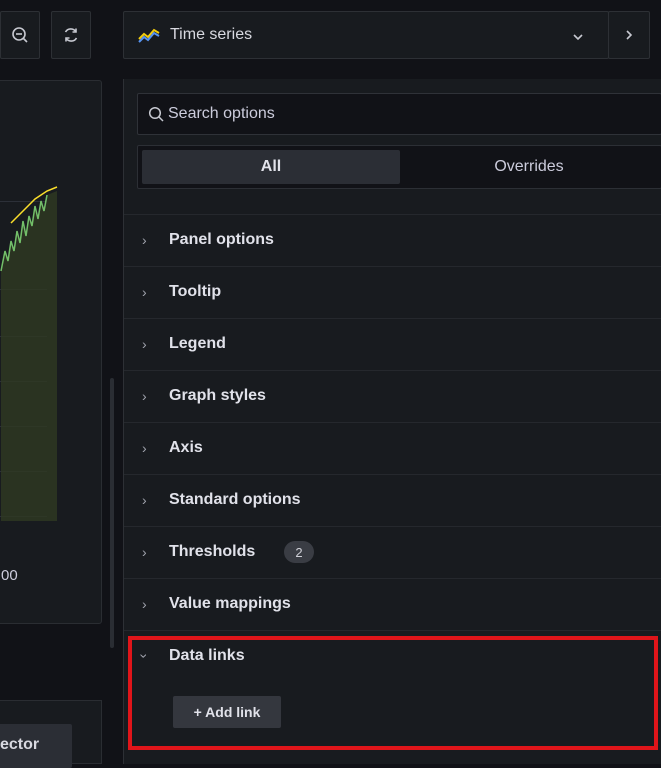 The height and width of the screenshot is (768, 661). I want to click on section-label: Thresholds, so click(212, 551).